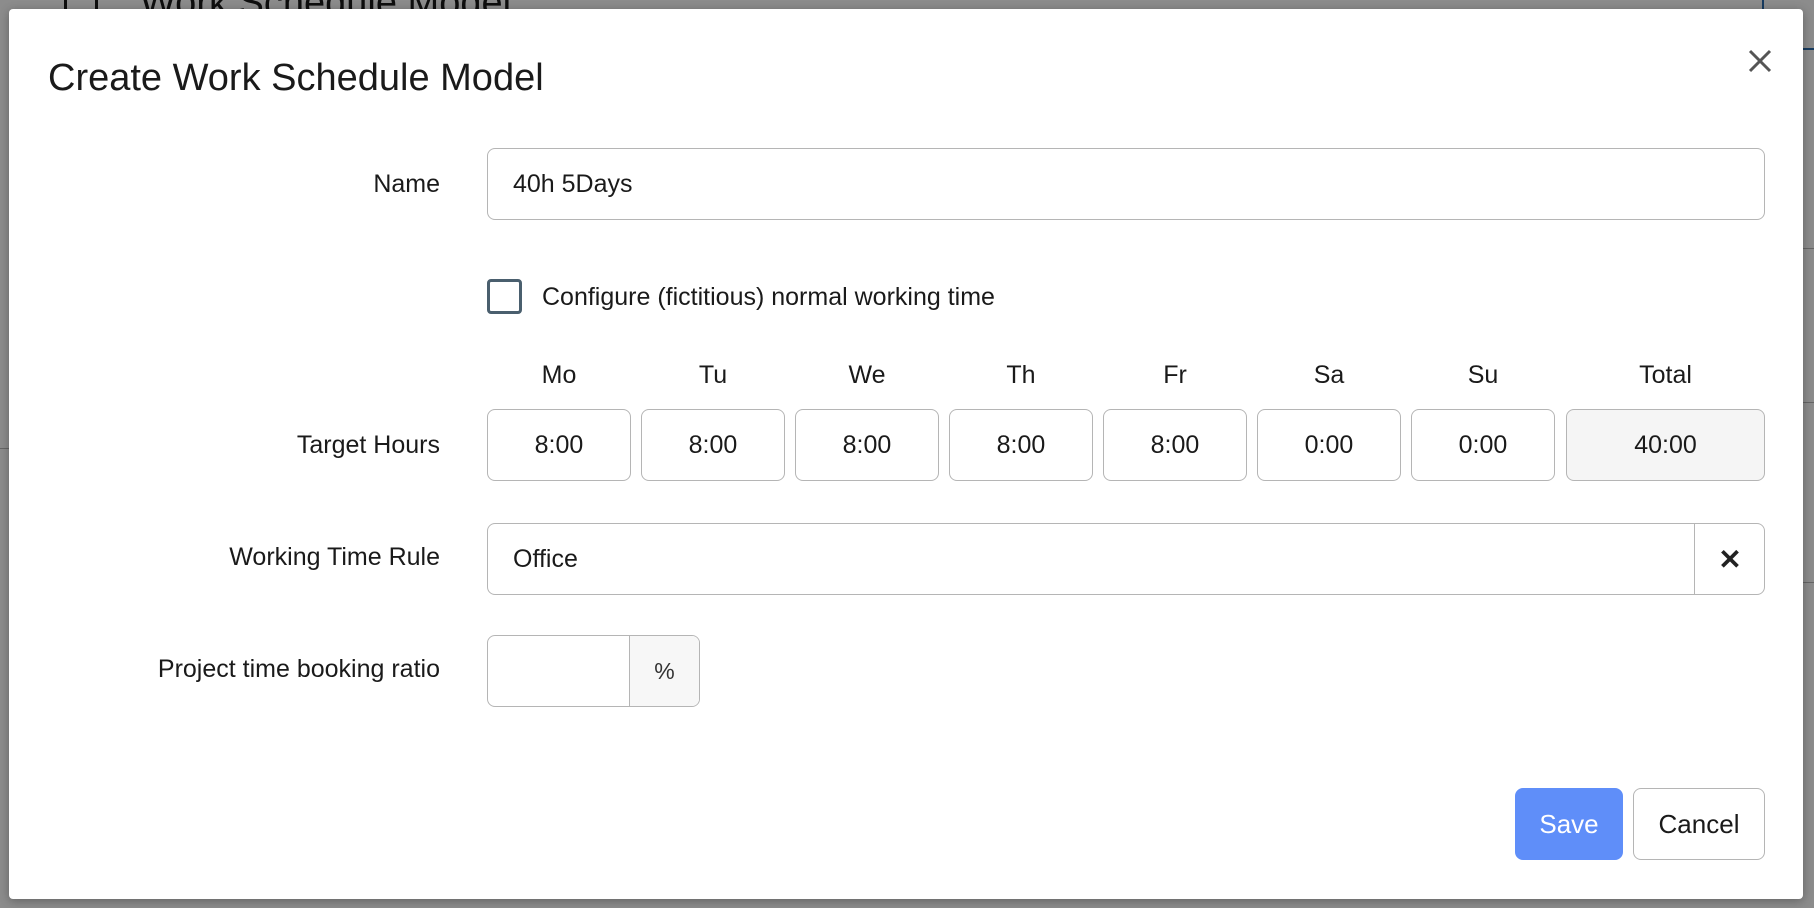 The height and width of the screenshot is (908, 1814). What do you see at coordinates (296, 78) in the screenshot?
I see `dialog-title: Create Work Schedule Model` at bounding box center [296, 78].